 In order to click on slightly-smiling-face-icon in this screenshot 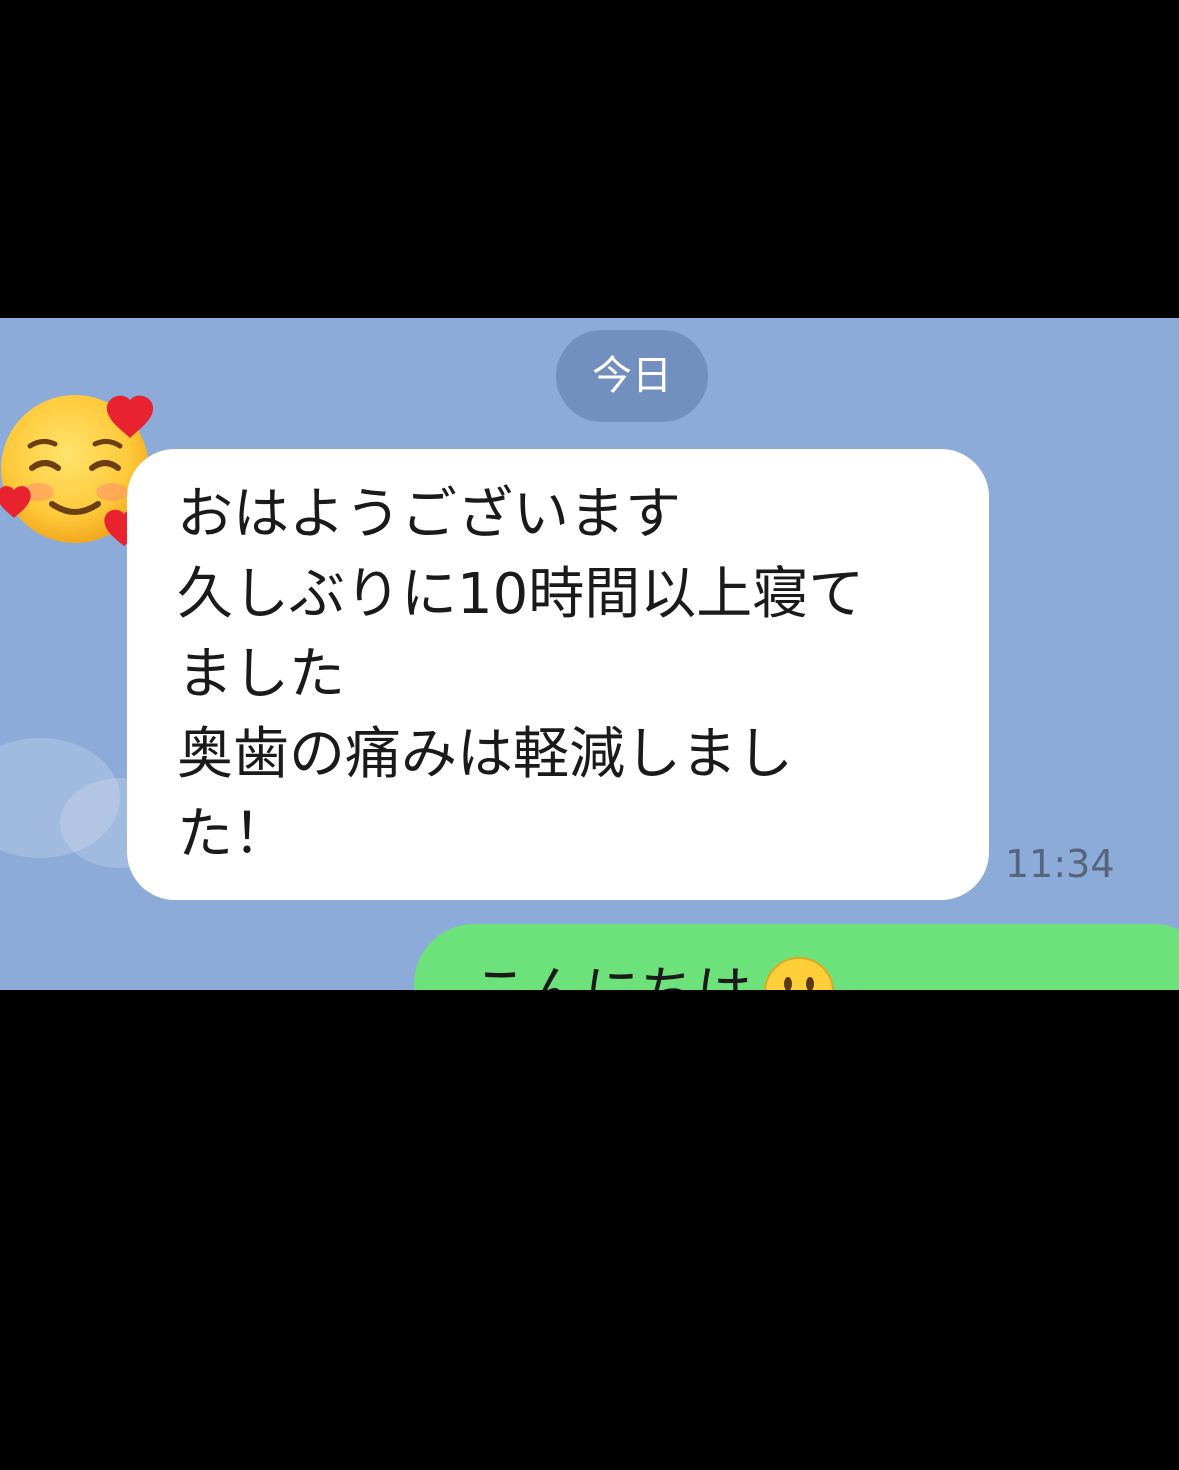, I will do `click(799, 973)`.